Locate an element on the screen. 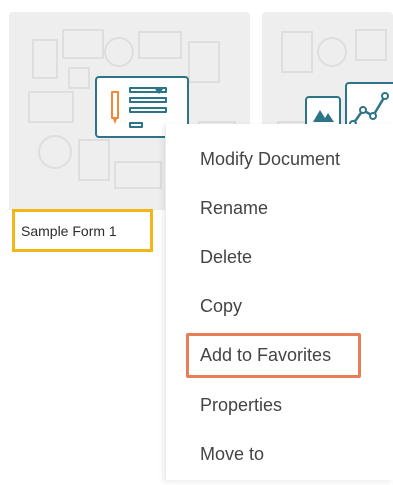 The image size is (393, 485). pencil-icon is located at coordinates (115, 107).